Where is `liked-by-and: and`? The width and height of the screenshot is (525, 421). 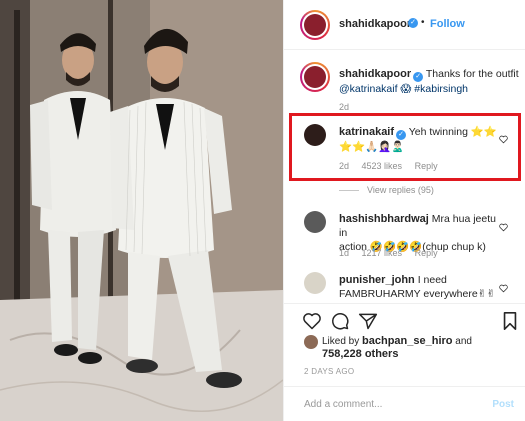
liked-by-and: and is located at coordinates (463, 341).